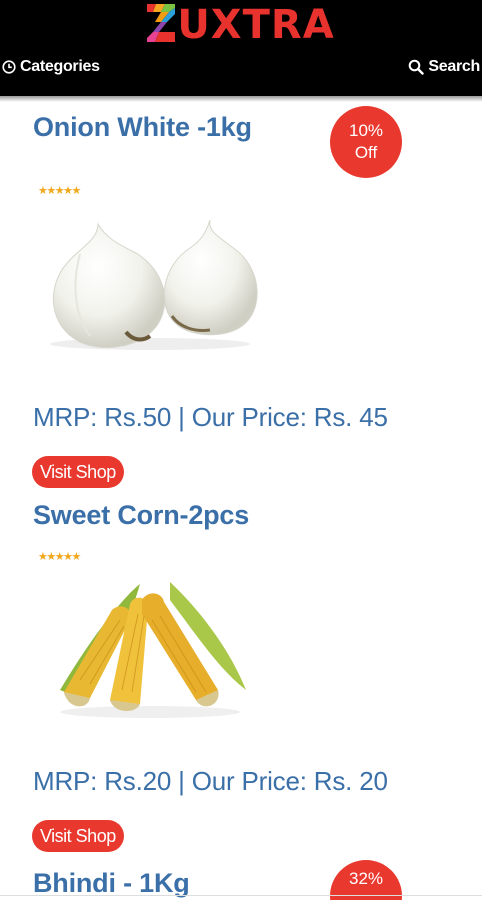  I want to click on product-price: MRP: Rs.50 | Our Price: Rs. 45, so click(210, 417).